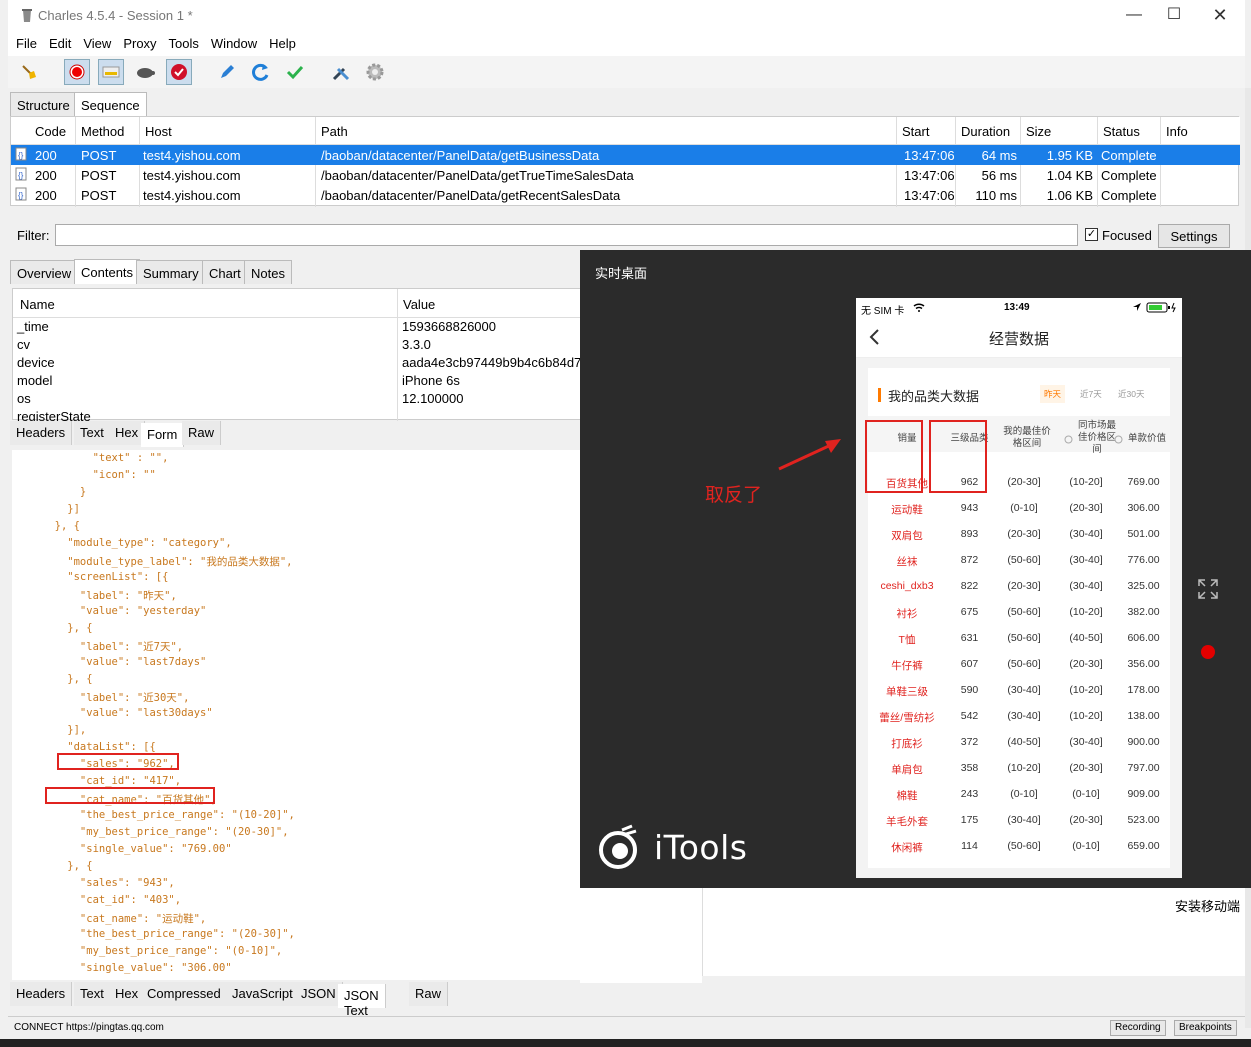  I want to click on tab-chart: Chart, so click(225, 272).